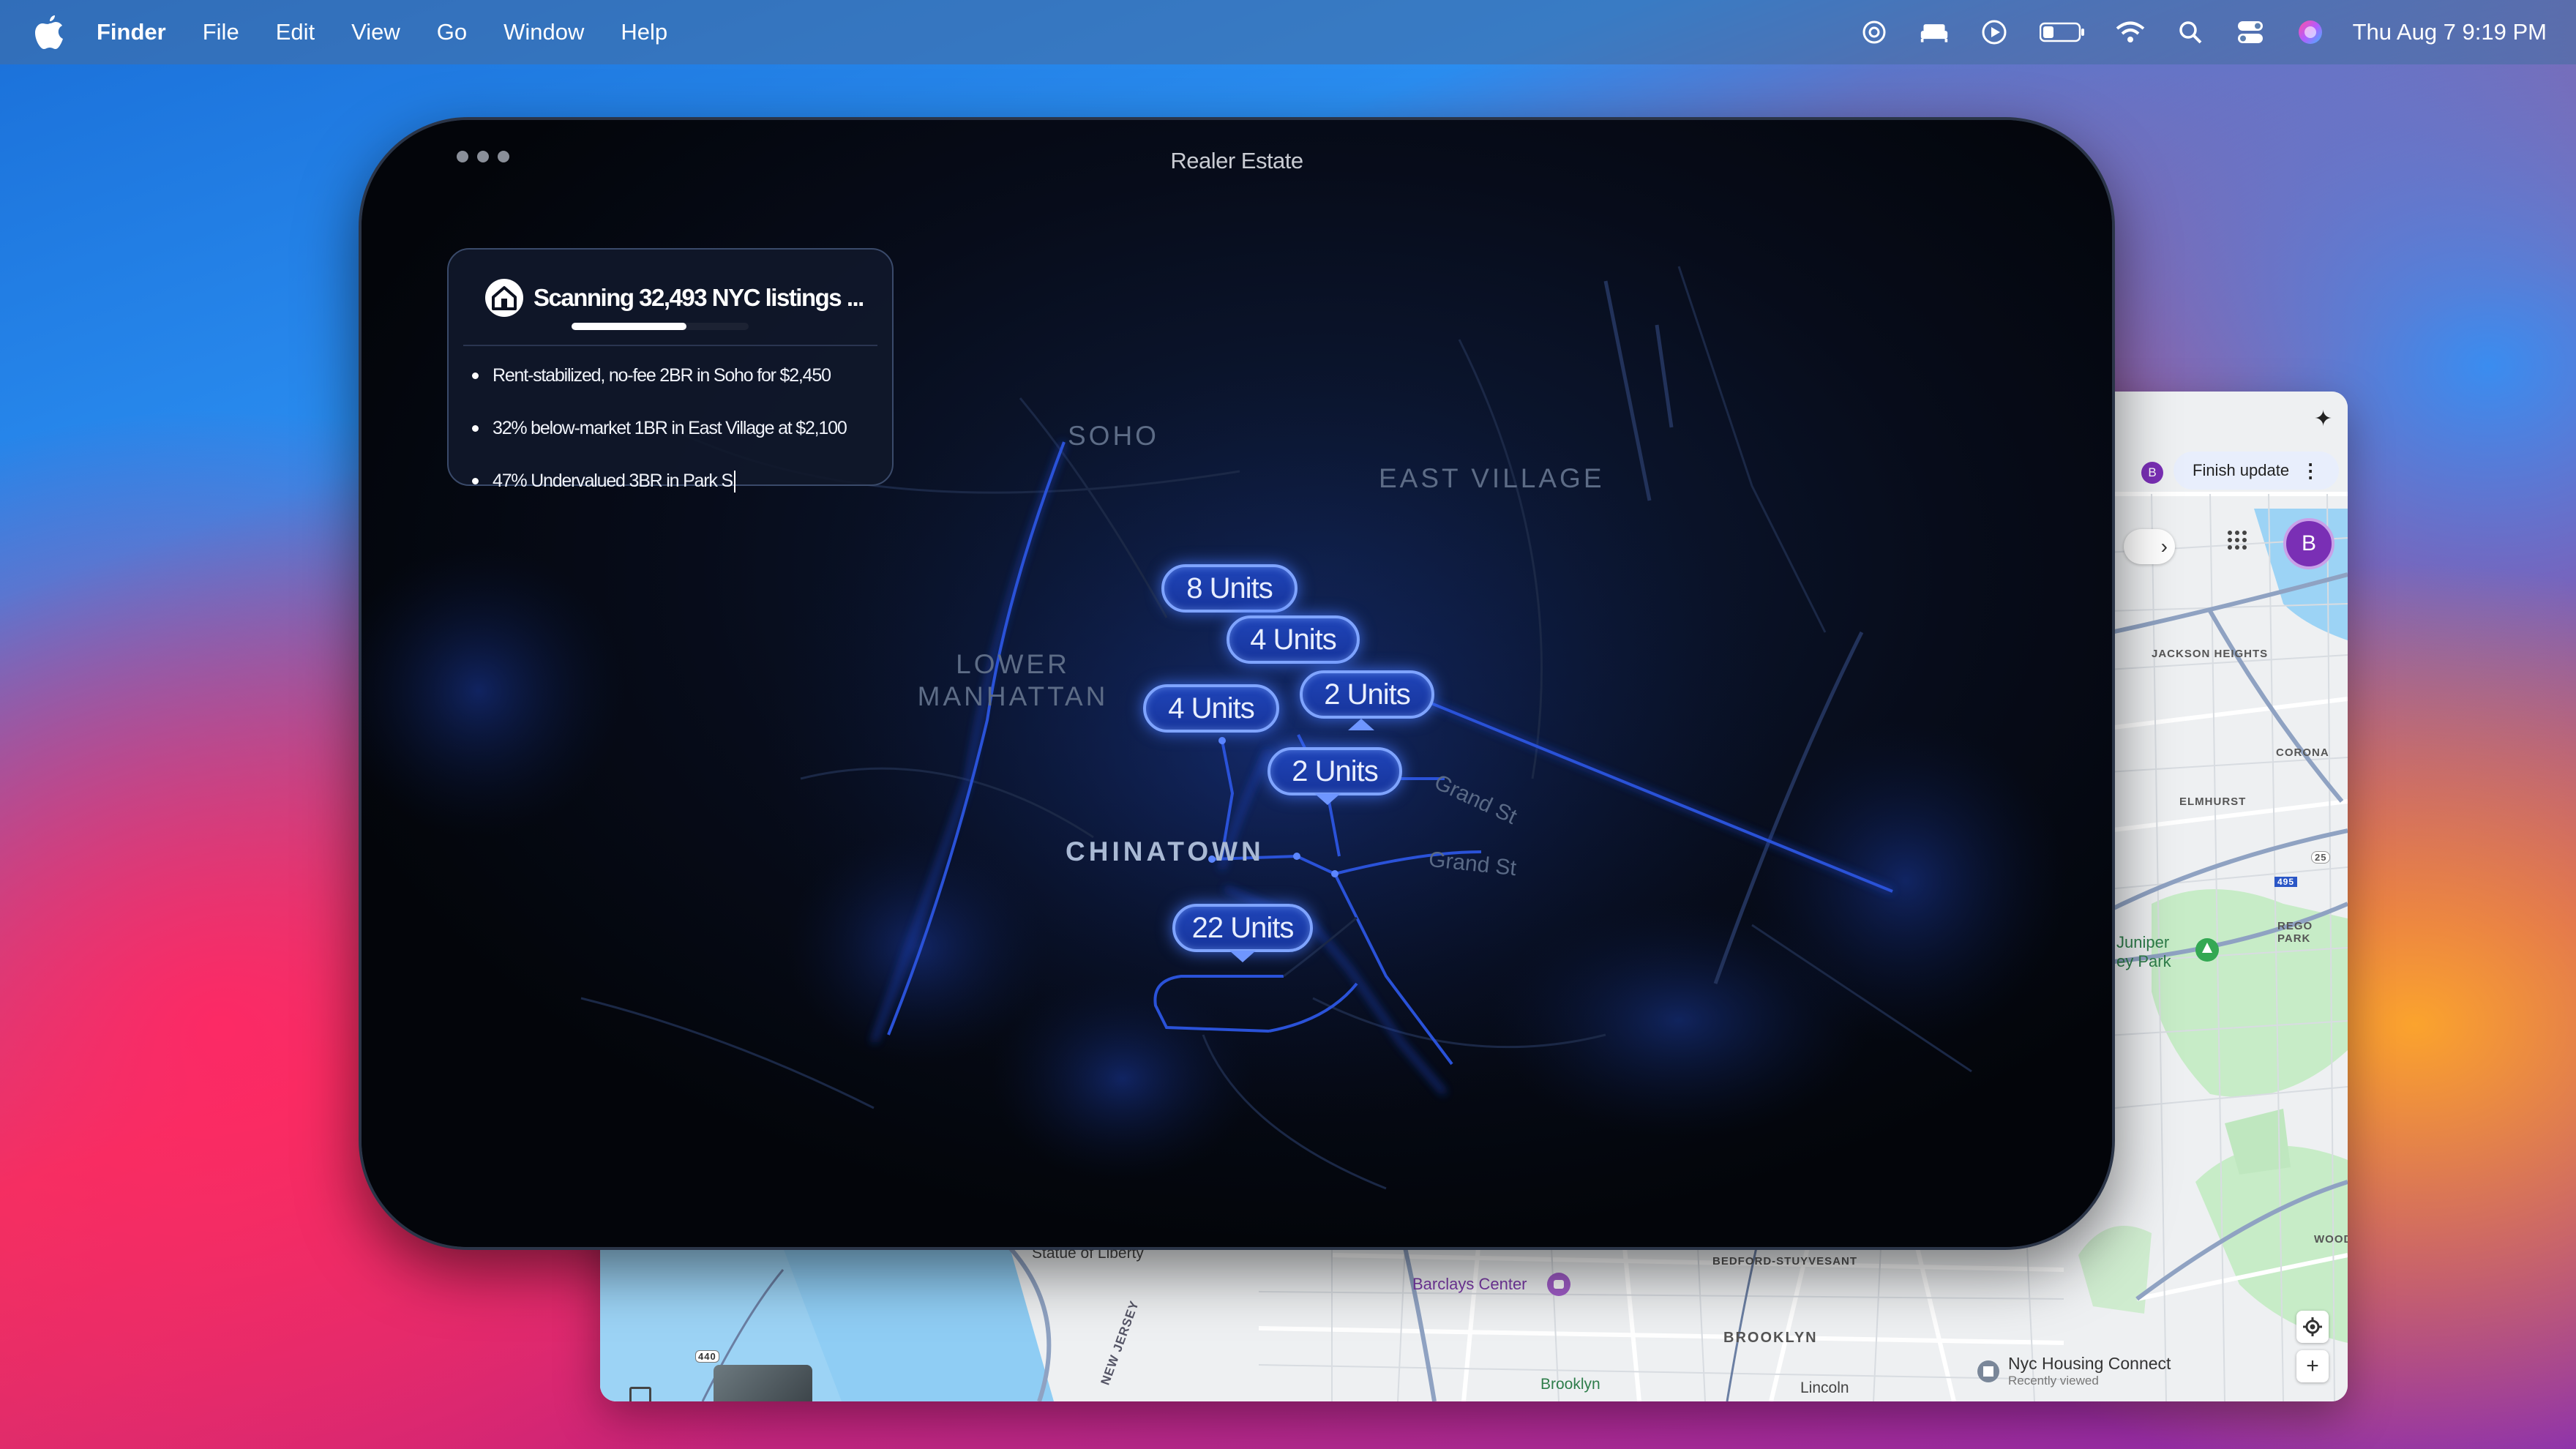 The height and width of the screenshot is (1449, 2576). I want to click on scan-result-item: 47% Undervalued 3BR in Park S, so click(656, 480).